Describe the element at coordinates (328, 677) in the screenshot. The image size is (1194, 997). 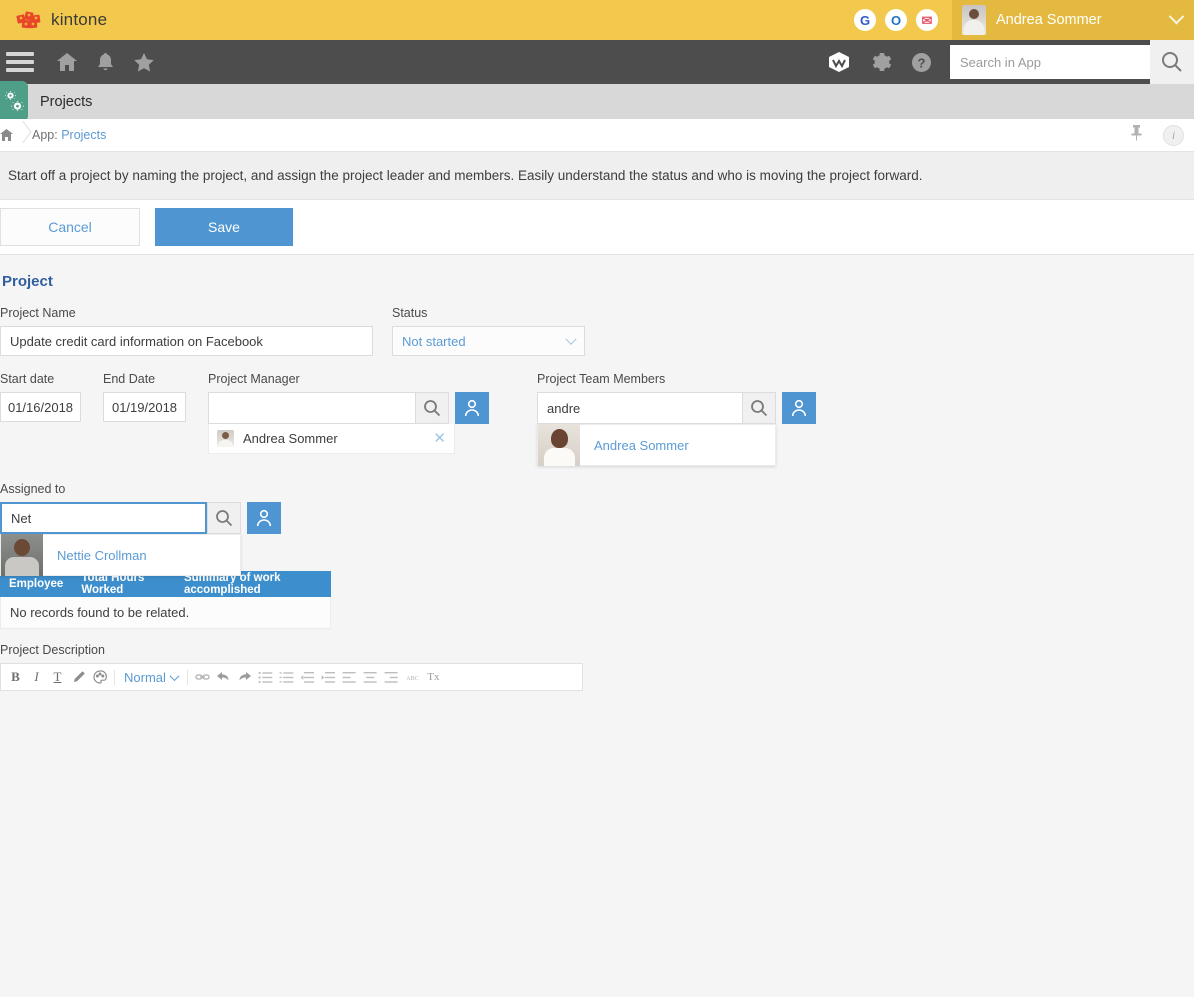
I see `indent-icon` at that location.